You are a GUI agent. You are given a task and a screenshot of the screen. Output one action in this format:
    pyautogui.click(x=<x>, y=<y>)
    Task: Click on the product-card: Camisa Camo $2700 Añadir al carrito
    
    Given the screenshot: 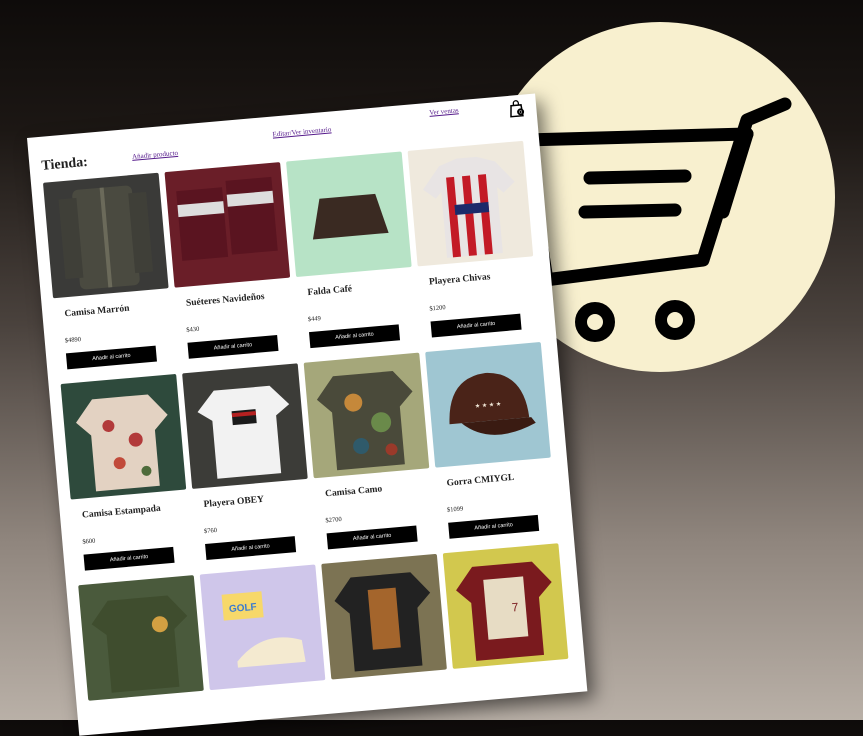 What is the action you would take?
    pyautogui.click(x=366, y=451)
    